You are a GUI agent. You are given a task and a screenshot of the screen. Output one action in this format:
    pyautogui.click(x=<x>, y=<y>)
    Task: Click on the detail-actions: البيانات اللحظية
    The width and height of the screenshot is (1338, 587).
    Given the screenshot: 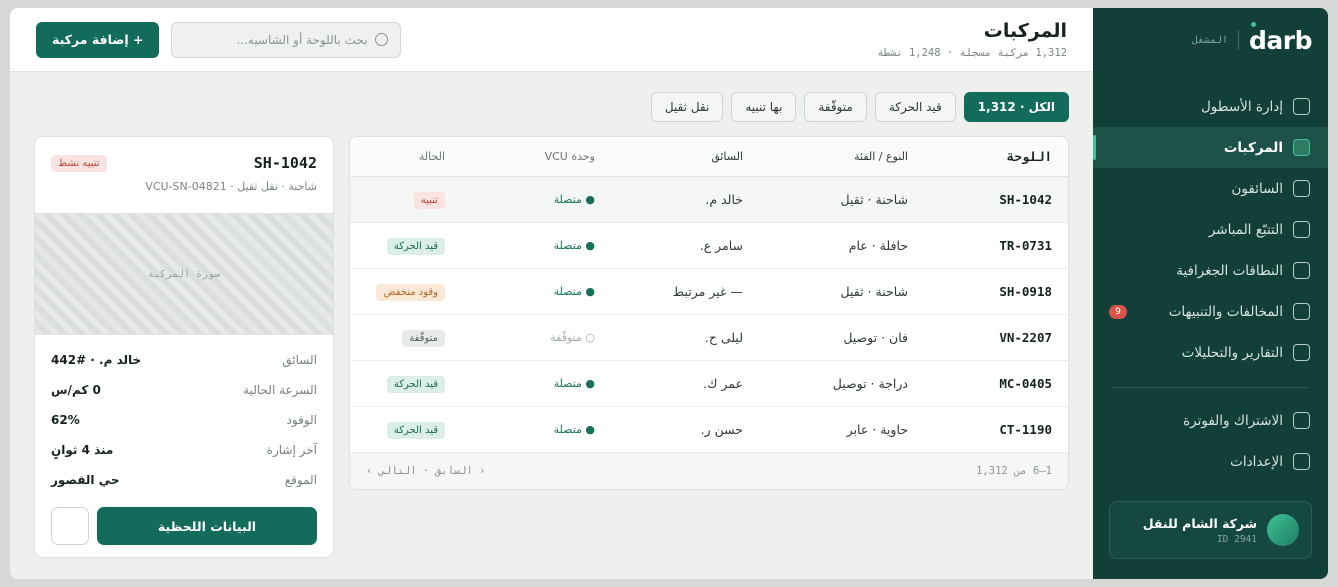 What is the action you would take?
    pyautogui.click(x=184, y=520)
    